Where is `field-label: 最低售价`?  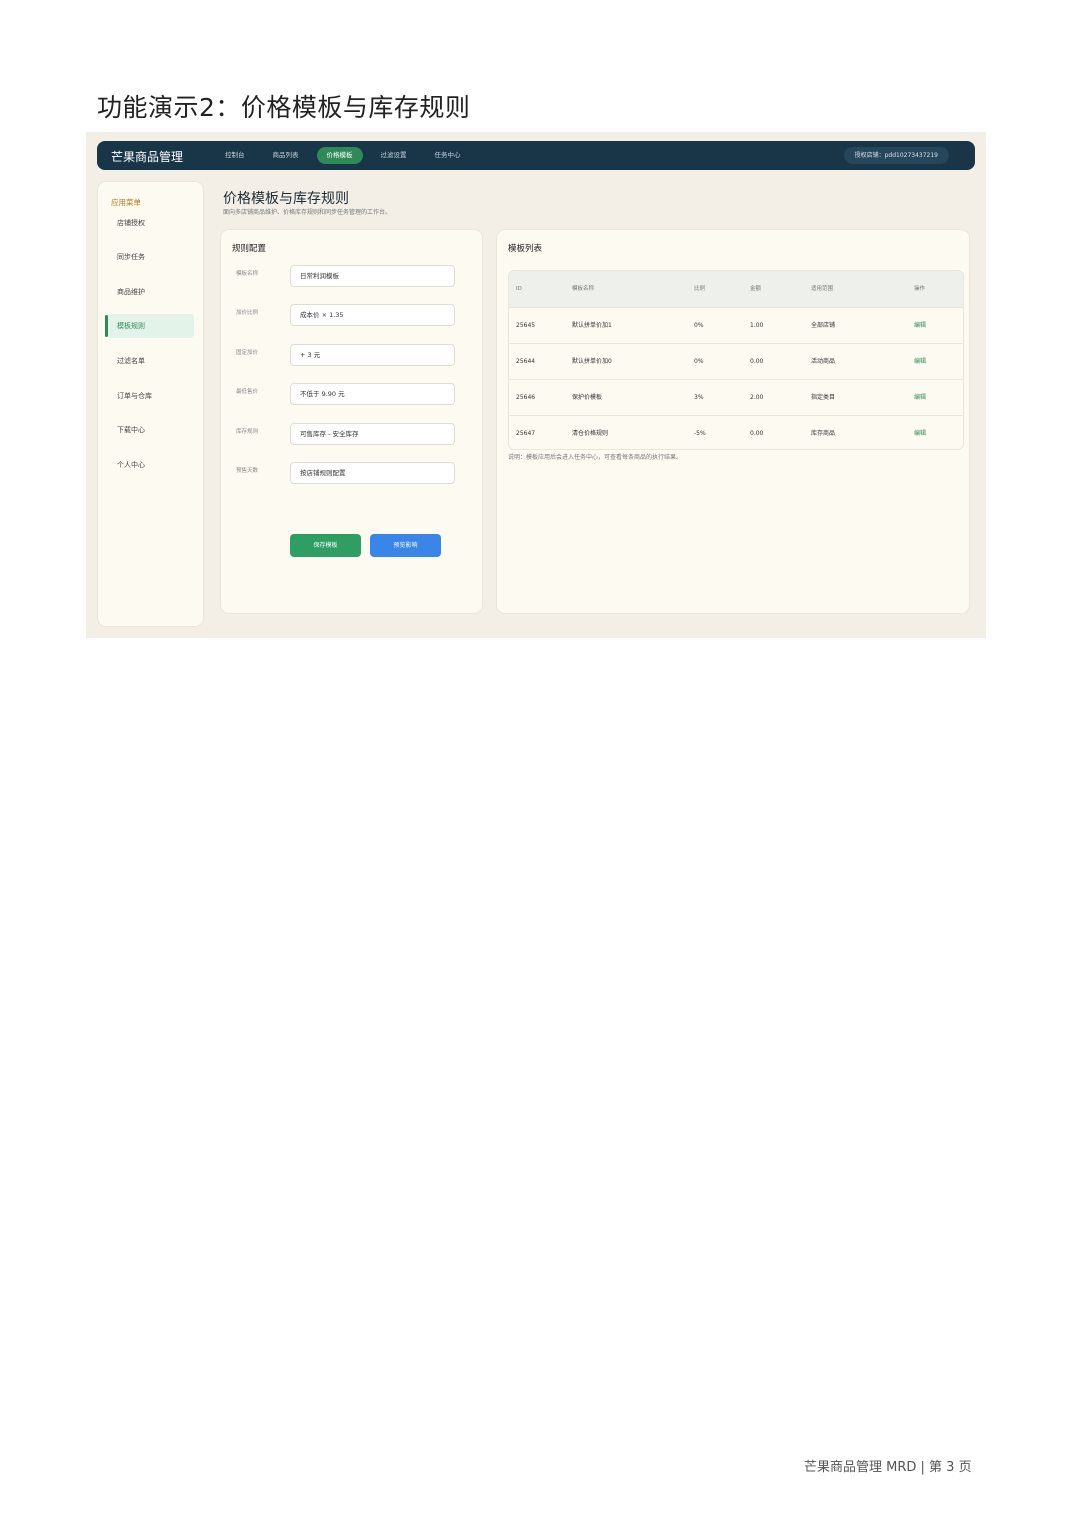
field-label: 最低售价 is located at coordinates (247, 392).